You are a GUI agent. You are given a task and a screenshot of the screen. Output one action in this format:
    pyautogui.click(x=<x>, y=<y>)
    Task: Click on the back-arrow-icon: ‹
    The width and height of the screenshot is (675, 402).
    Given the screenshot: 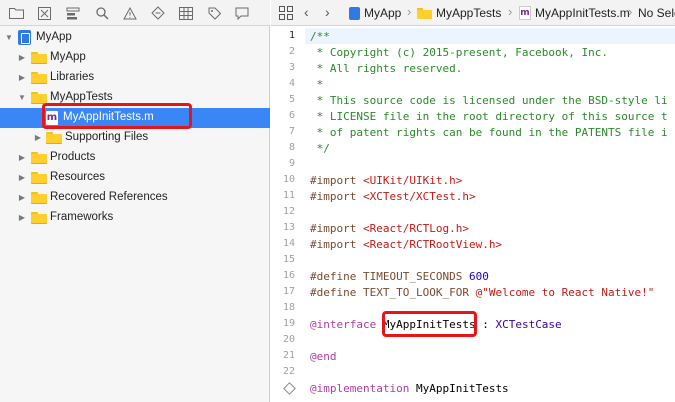 What is the action you would take?
    pyautogui.click(x=306, y=12)
    